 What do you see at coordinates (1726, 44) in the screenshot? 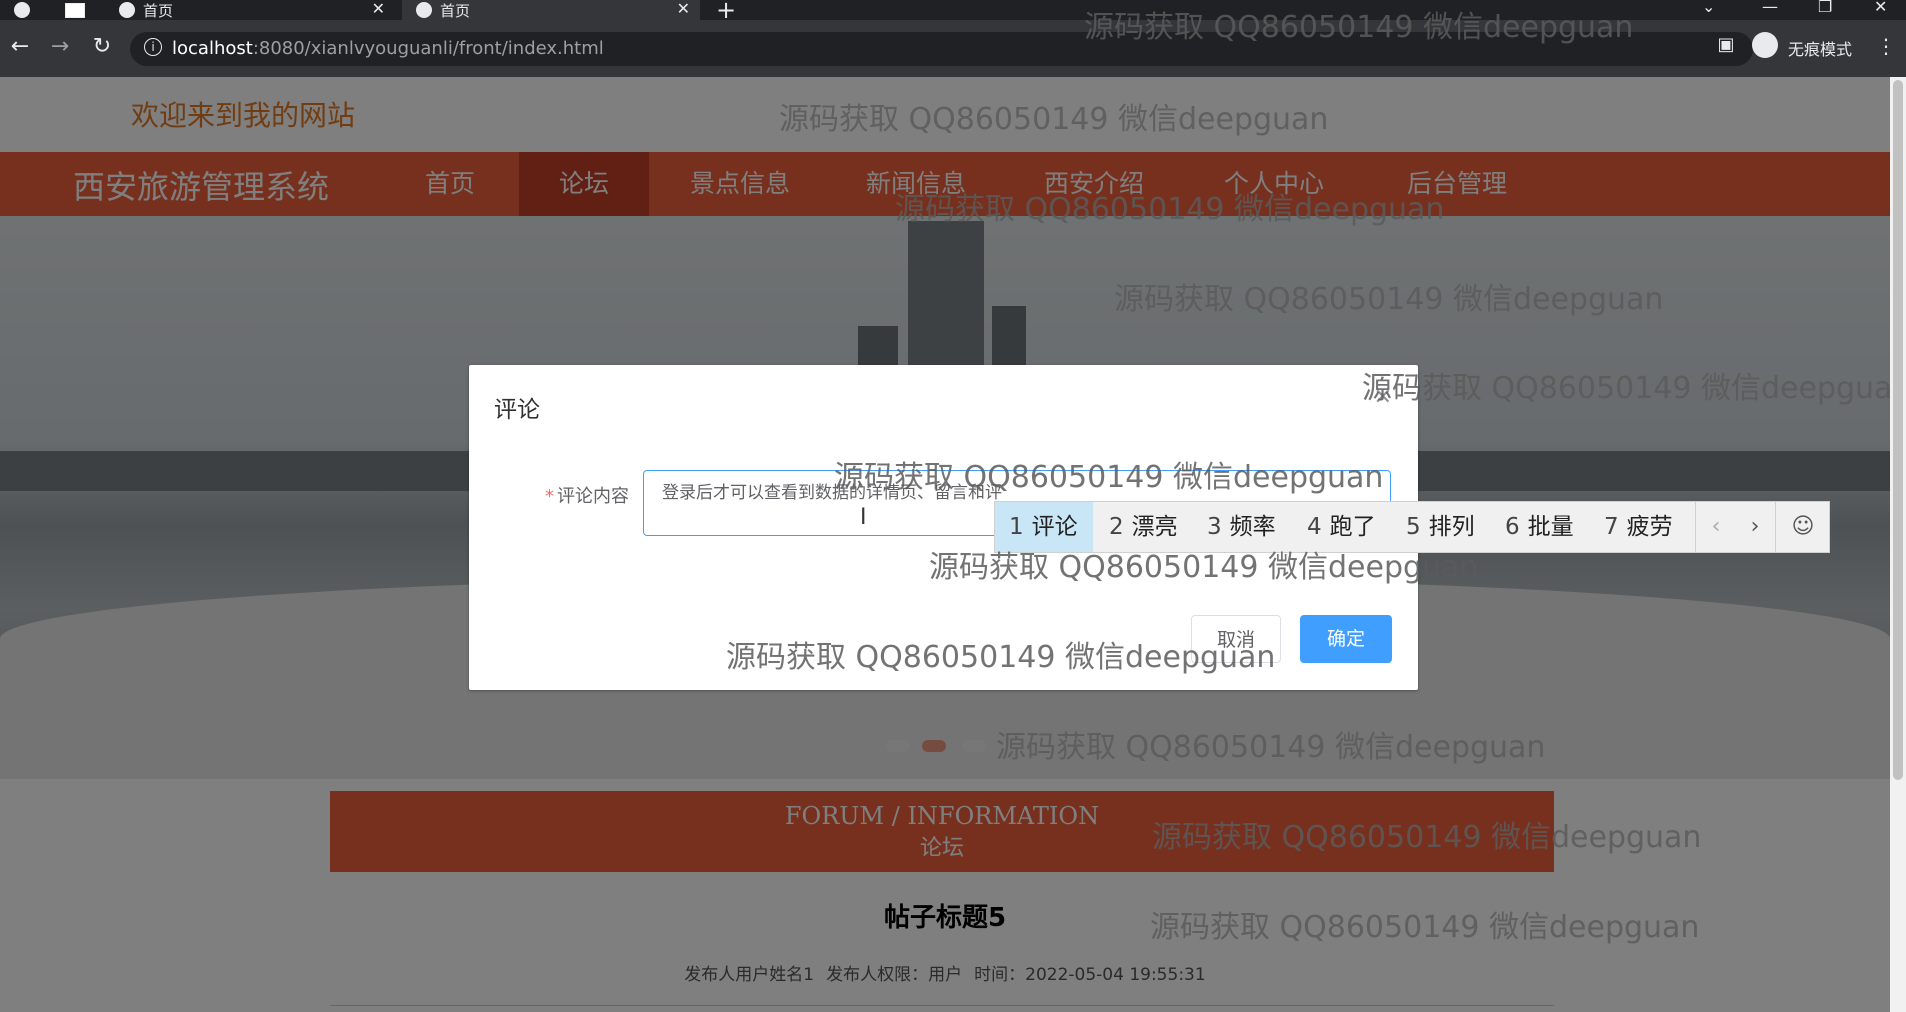
I see `side-panel-icon: ▣` at bounding box center [1726, 44].